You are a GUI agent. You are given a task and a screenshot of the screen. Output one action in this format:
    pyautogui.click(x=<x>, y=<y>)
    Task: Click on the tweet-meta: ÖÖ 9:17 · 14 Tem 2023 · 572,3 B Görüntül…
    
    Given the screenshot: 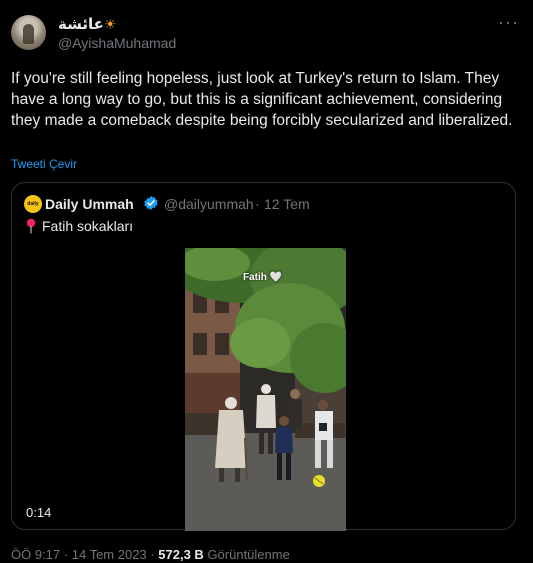 What is the action you would take?
    pyautogui.click(x=150, y=554)
    